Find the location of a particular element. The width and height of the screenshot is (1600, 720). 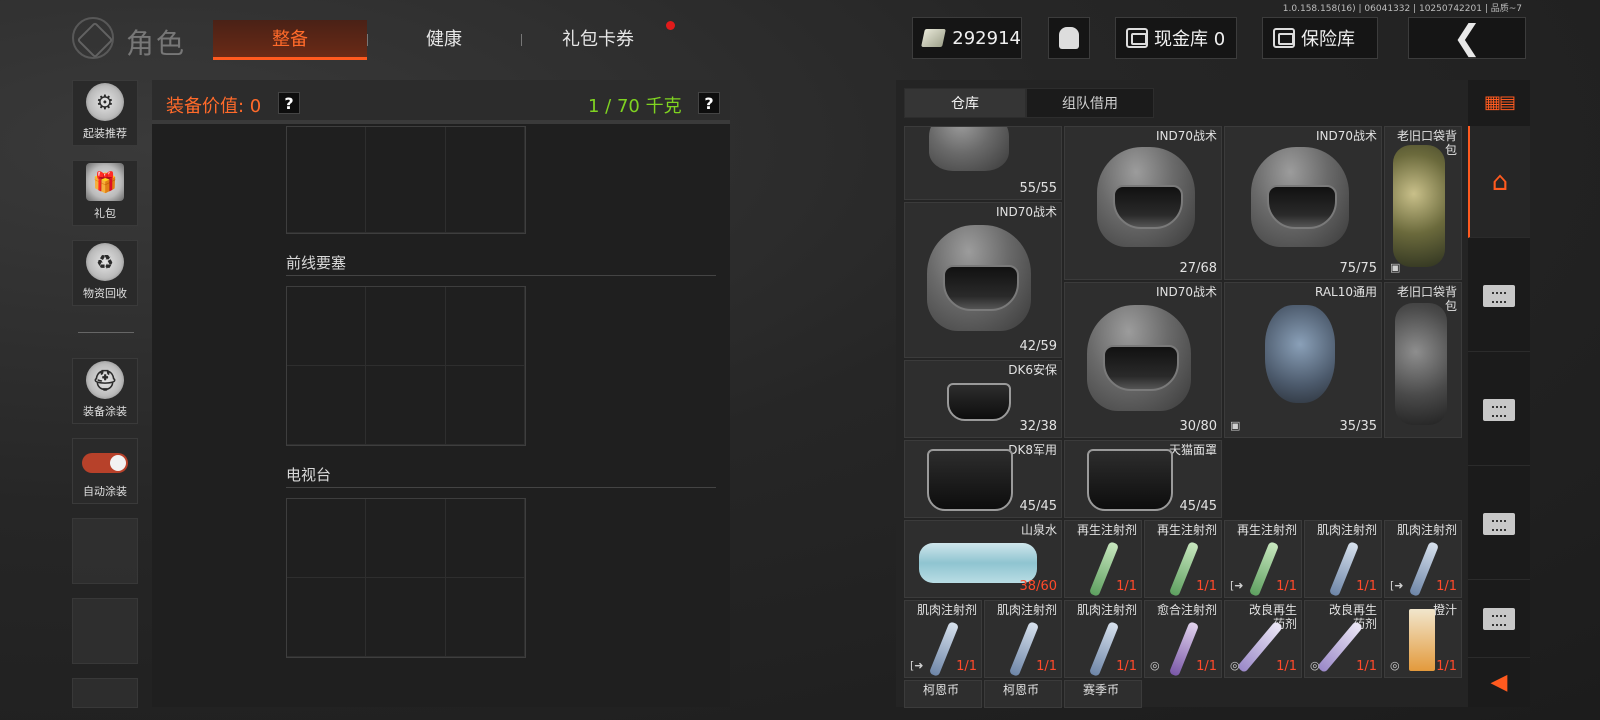

money-display: 292914 is located at coordinates (967, 38).